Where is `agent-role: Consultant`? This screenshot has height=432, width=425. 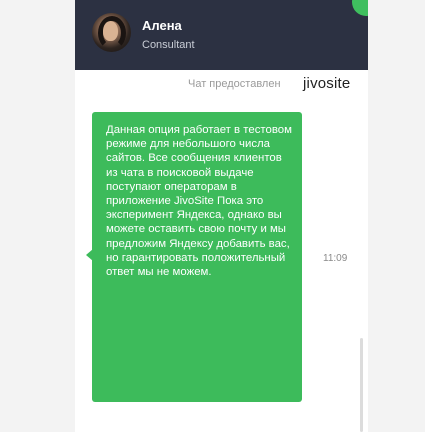
agent-role: Consultant is located at coordinates (168, 45).